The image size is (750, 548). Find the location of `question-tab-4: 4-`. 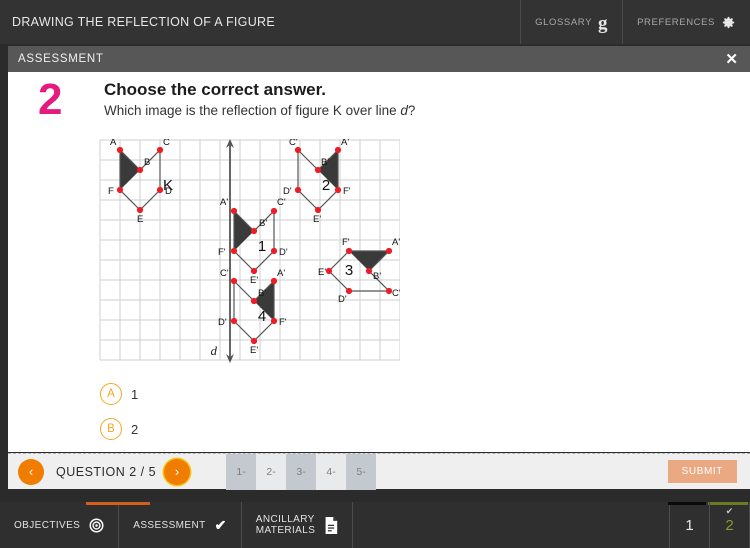

question-tab-4: 4- is located at coordinates (331, 471).